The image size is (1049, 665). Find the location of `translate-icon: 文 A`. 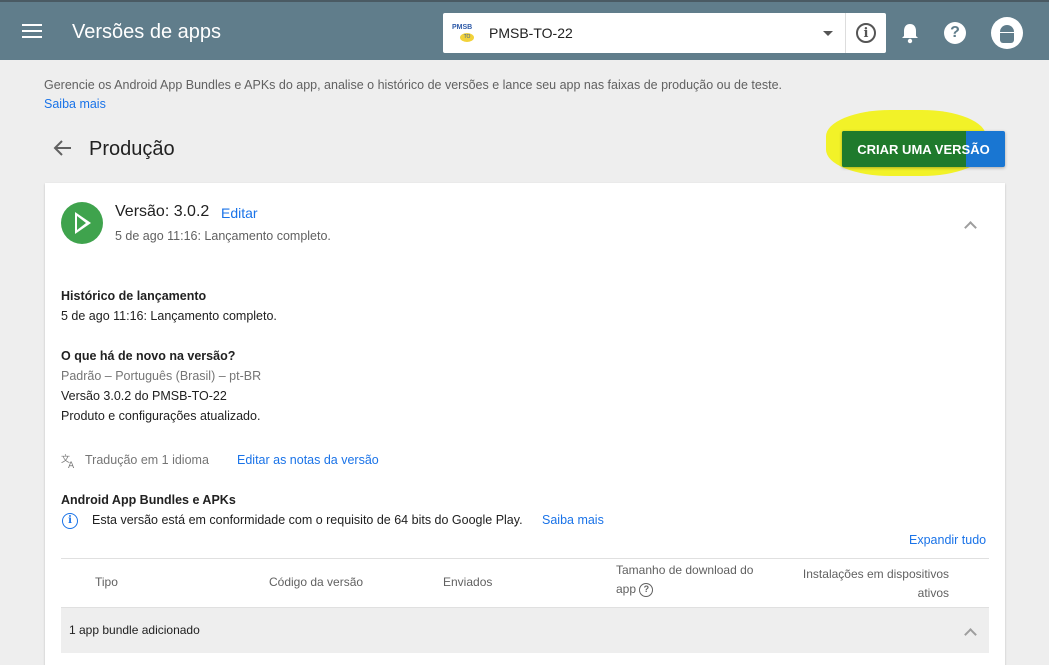

translate-icon: 文 A is located at coordinates (68, 461).